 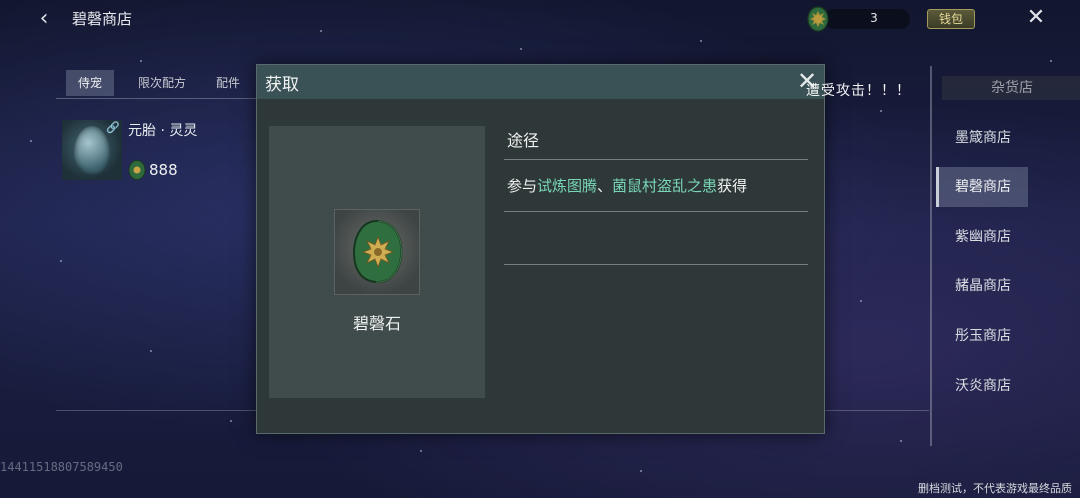 I want to click on link-icon: 🔗, so click(x=113, y=127).